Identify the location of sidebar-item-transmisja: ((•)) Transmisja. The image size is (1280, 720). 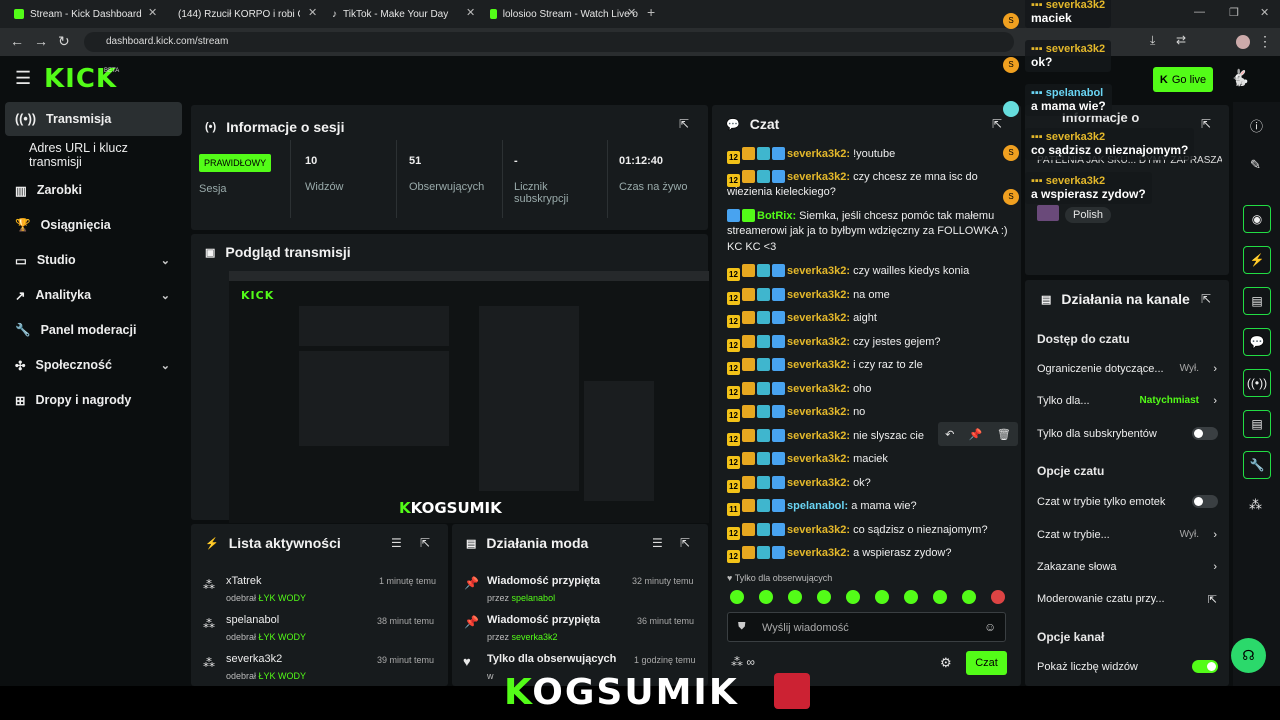
(93, 119).